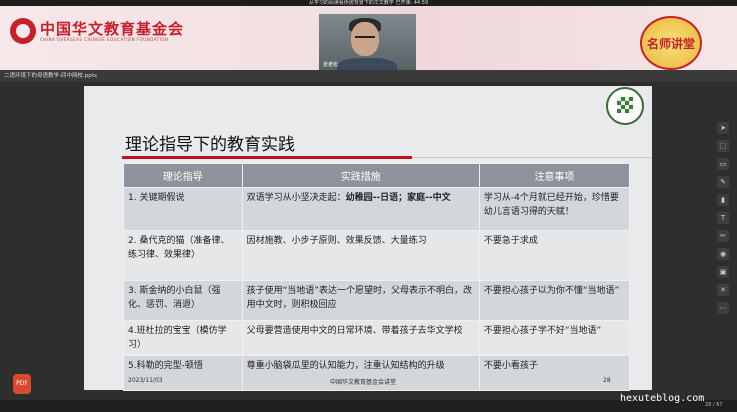 The height and width of the screenshot is (412, 737). What do you see at coordinates (723, 236) in the screenshot?
I see `scissors-icon: ✂` at bounding box center [723, 236].